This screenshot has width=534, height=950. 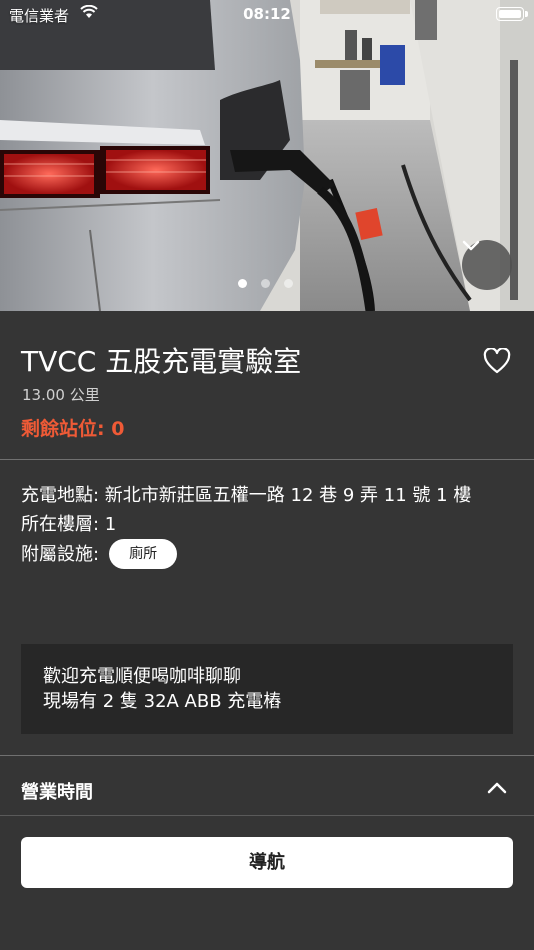 I want to click on facilities-row: 附屬設施: 廁所, so click(x=246, y=554).